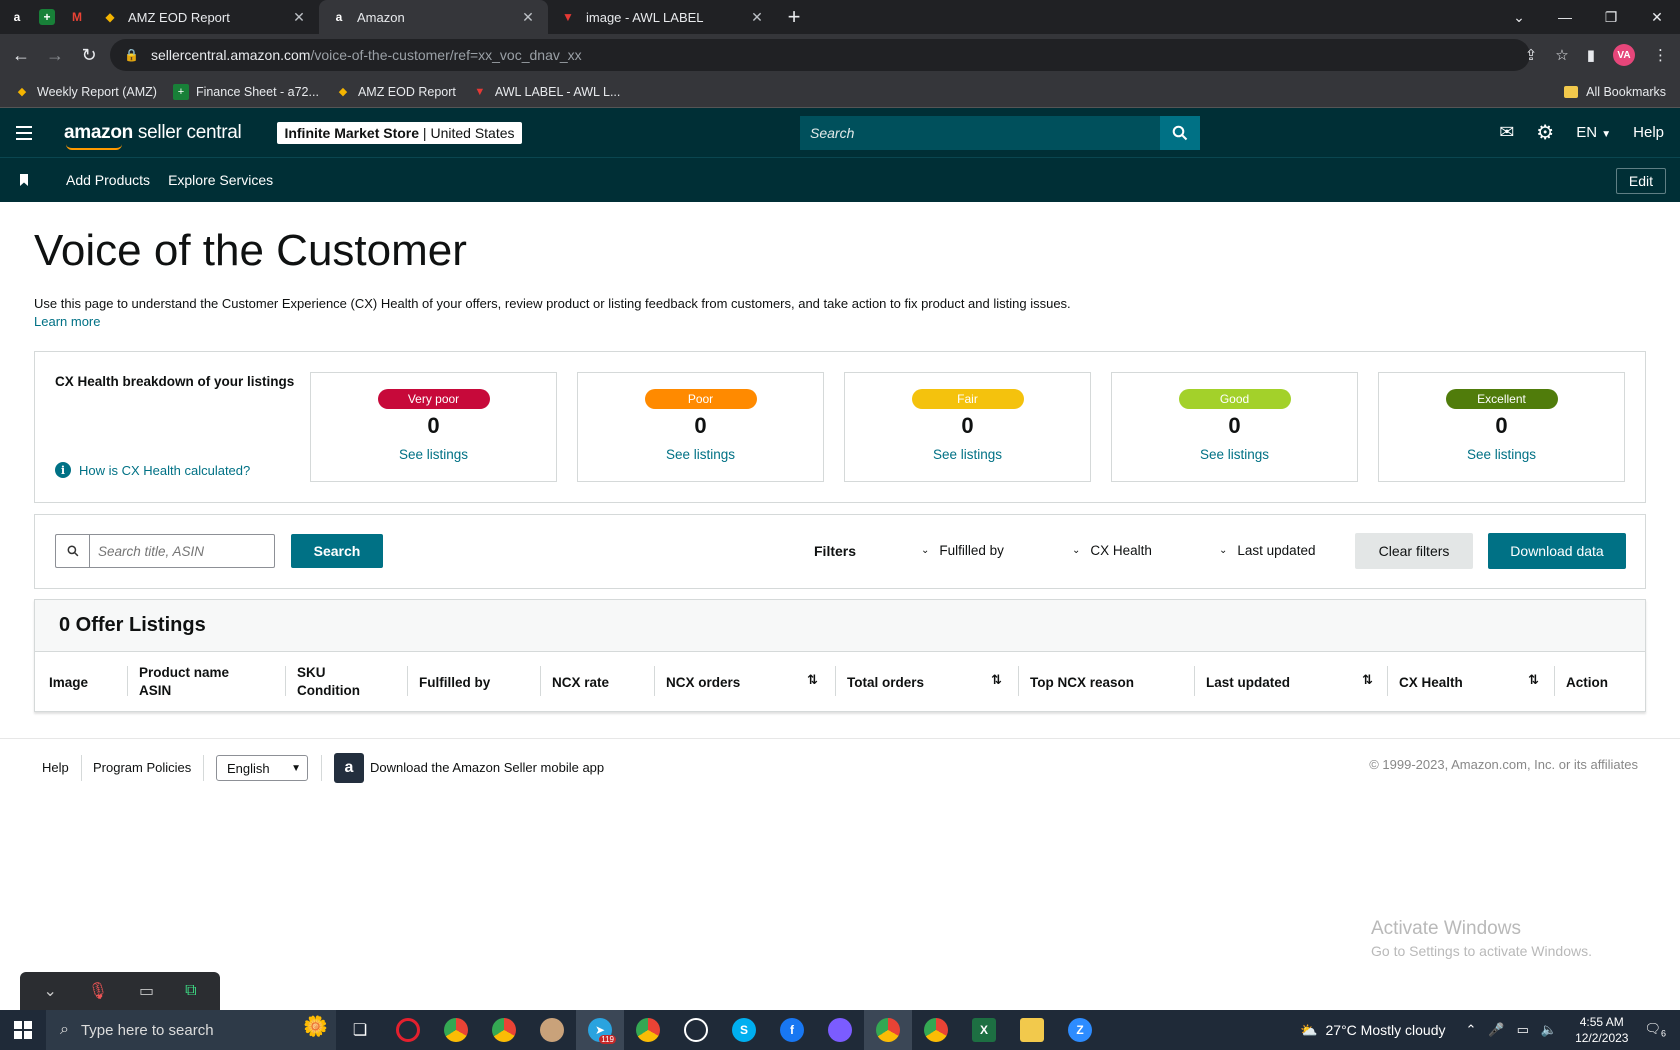 The image size is (1680, 1050). What do you see at coordinates (794, 17) in the screenshot?
I see `new-tab-button: +` at bounding box center [794, 17].